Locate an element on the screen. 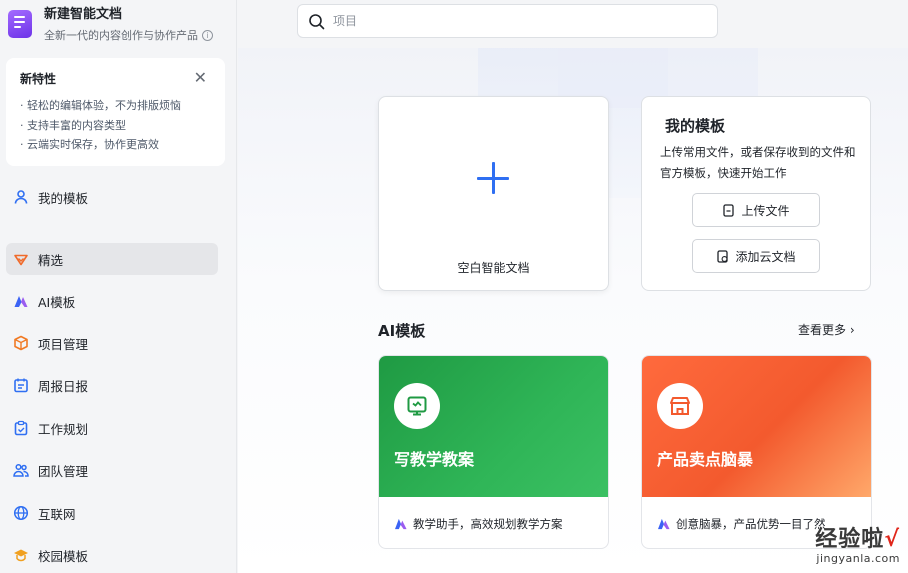  sidebar-item-label: 周报日报 is located at coordinates (63, 386).